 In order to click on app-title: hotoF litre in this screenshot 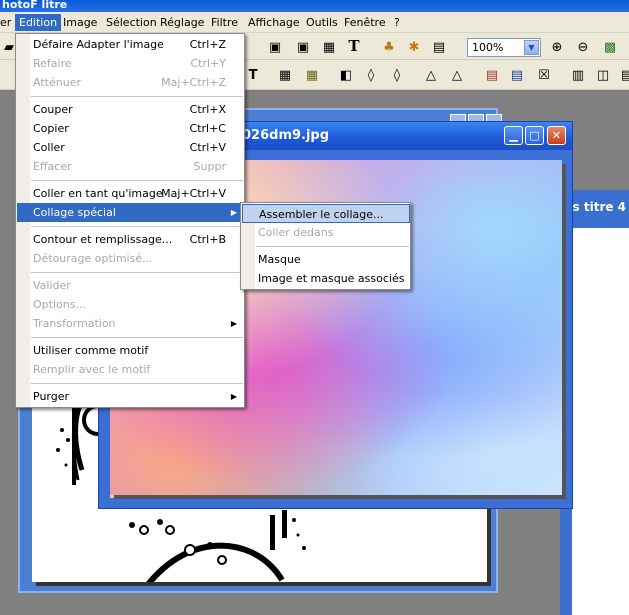, I will do `click(35, 5)`.